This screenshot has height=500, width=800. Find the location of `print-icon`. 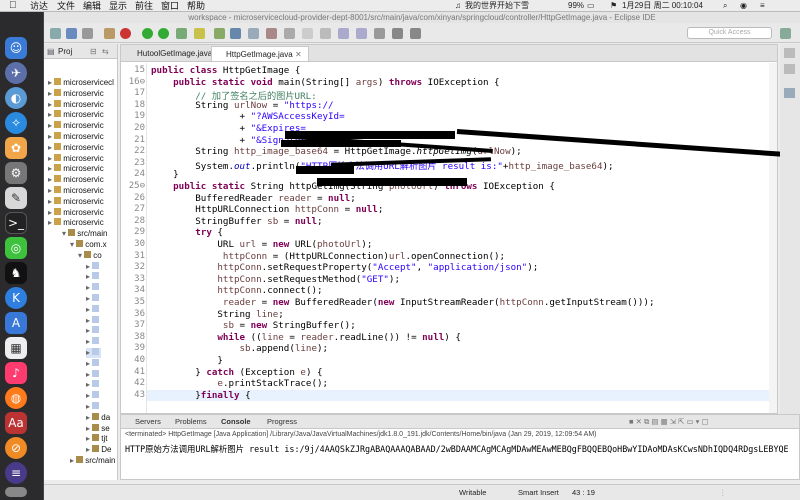

print-icon is located at coordinates (87, 33).